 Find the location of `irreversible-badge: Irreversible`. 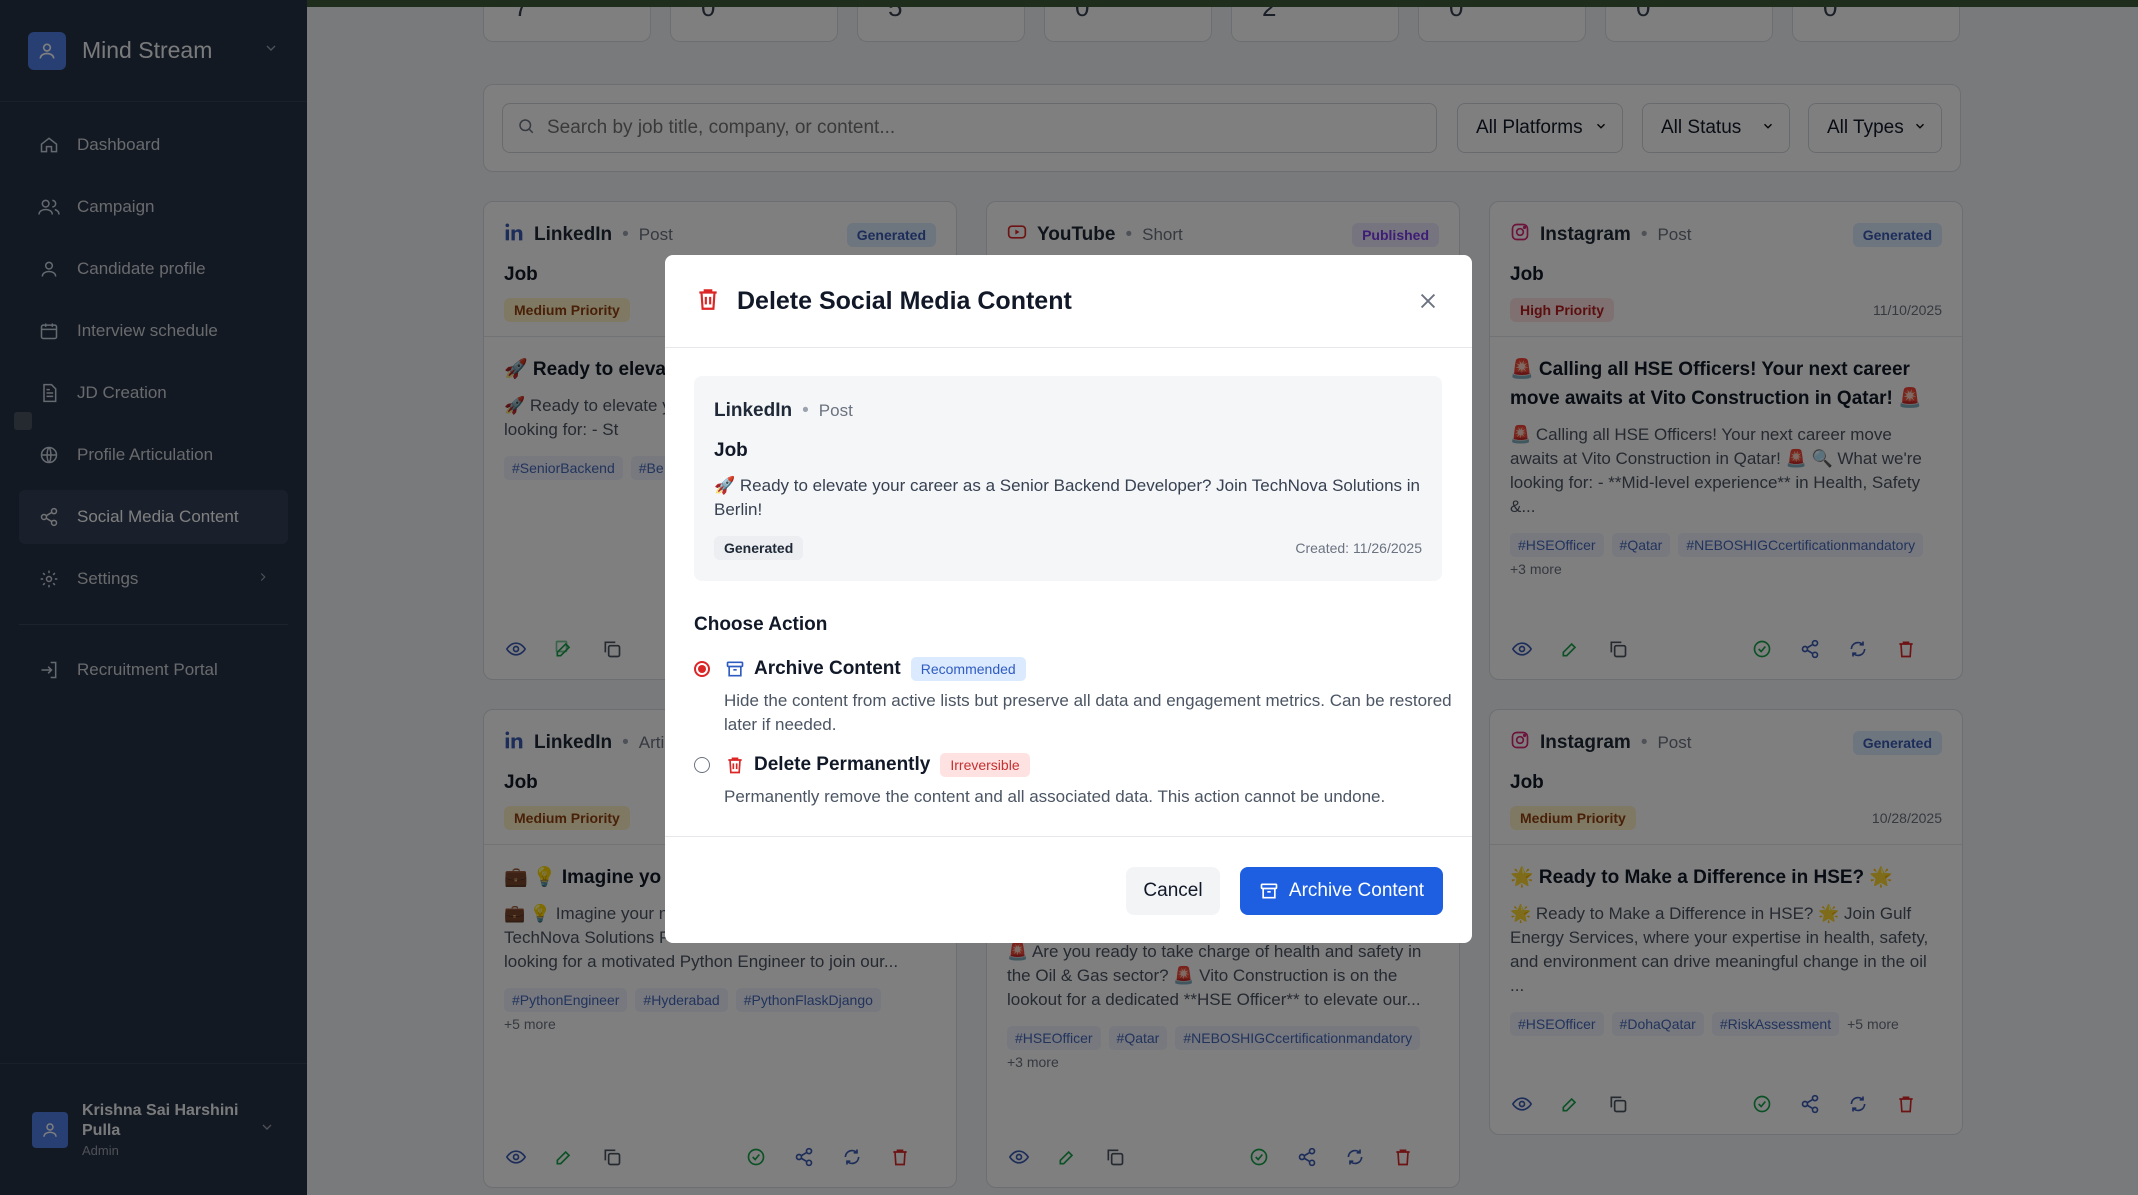

irreversible-badge: Irreversible is located at coordinates (985, 765).